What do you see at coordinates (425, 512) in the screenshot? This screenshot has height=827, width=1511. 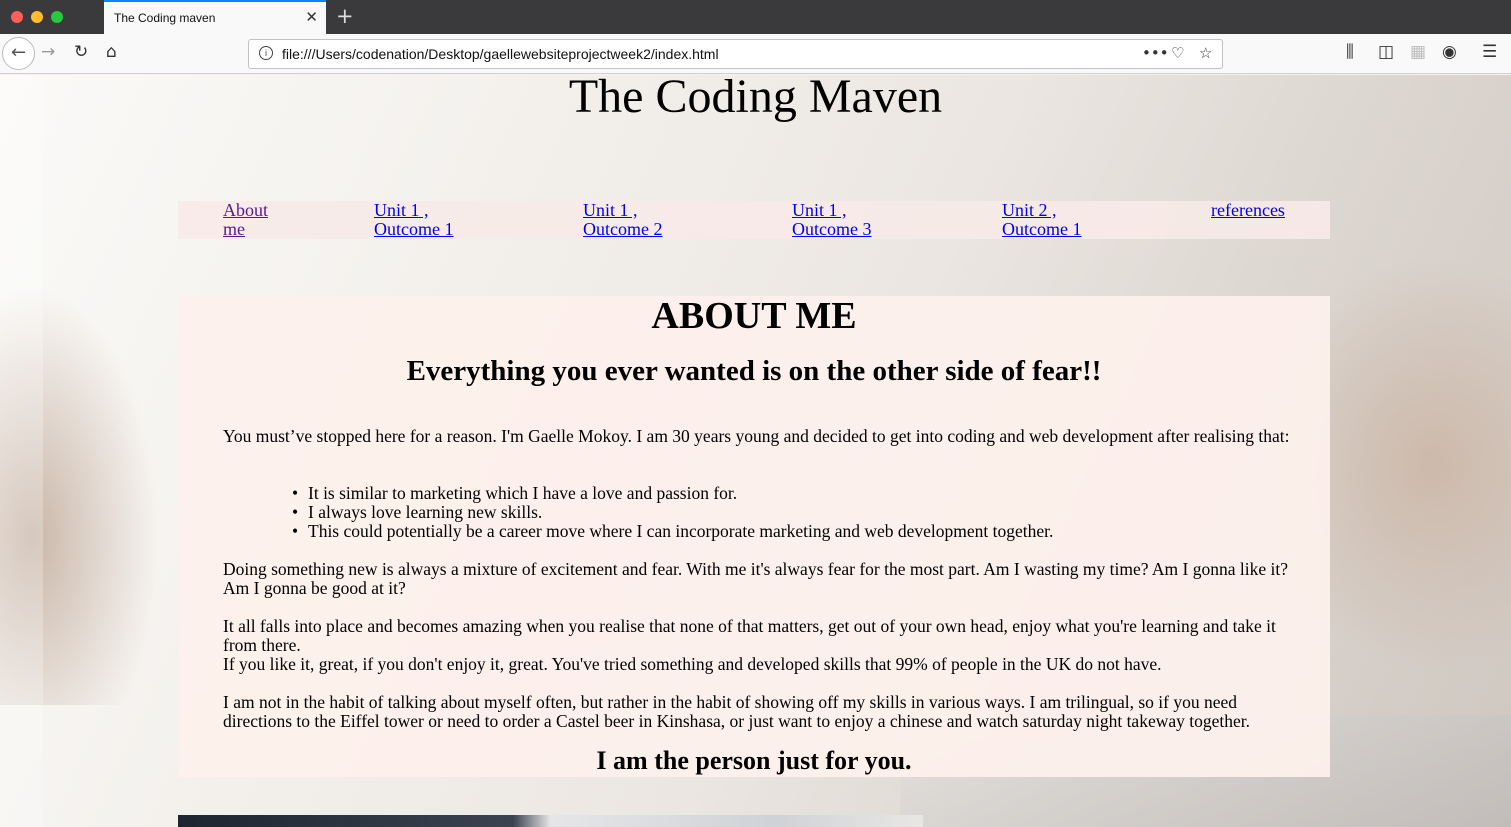 I see `list-item-text: I always love learning new skills.` at bounding box center [425, 512].